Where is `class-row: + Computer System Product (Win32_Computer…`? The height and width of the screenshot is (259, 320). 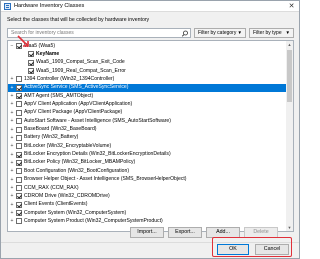 class-row: + Computer System Product (Win32_Computer… is located at coordinates (147, 221).